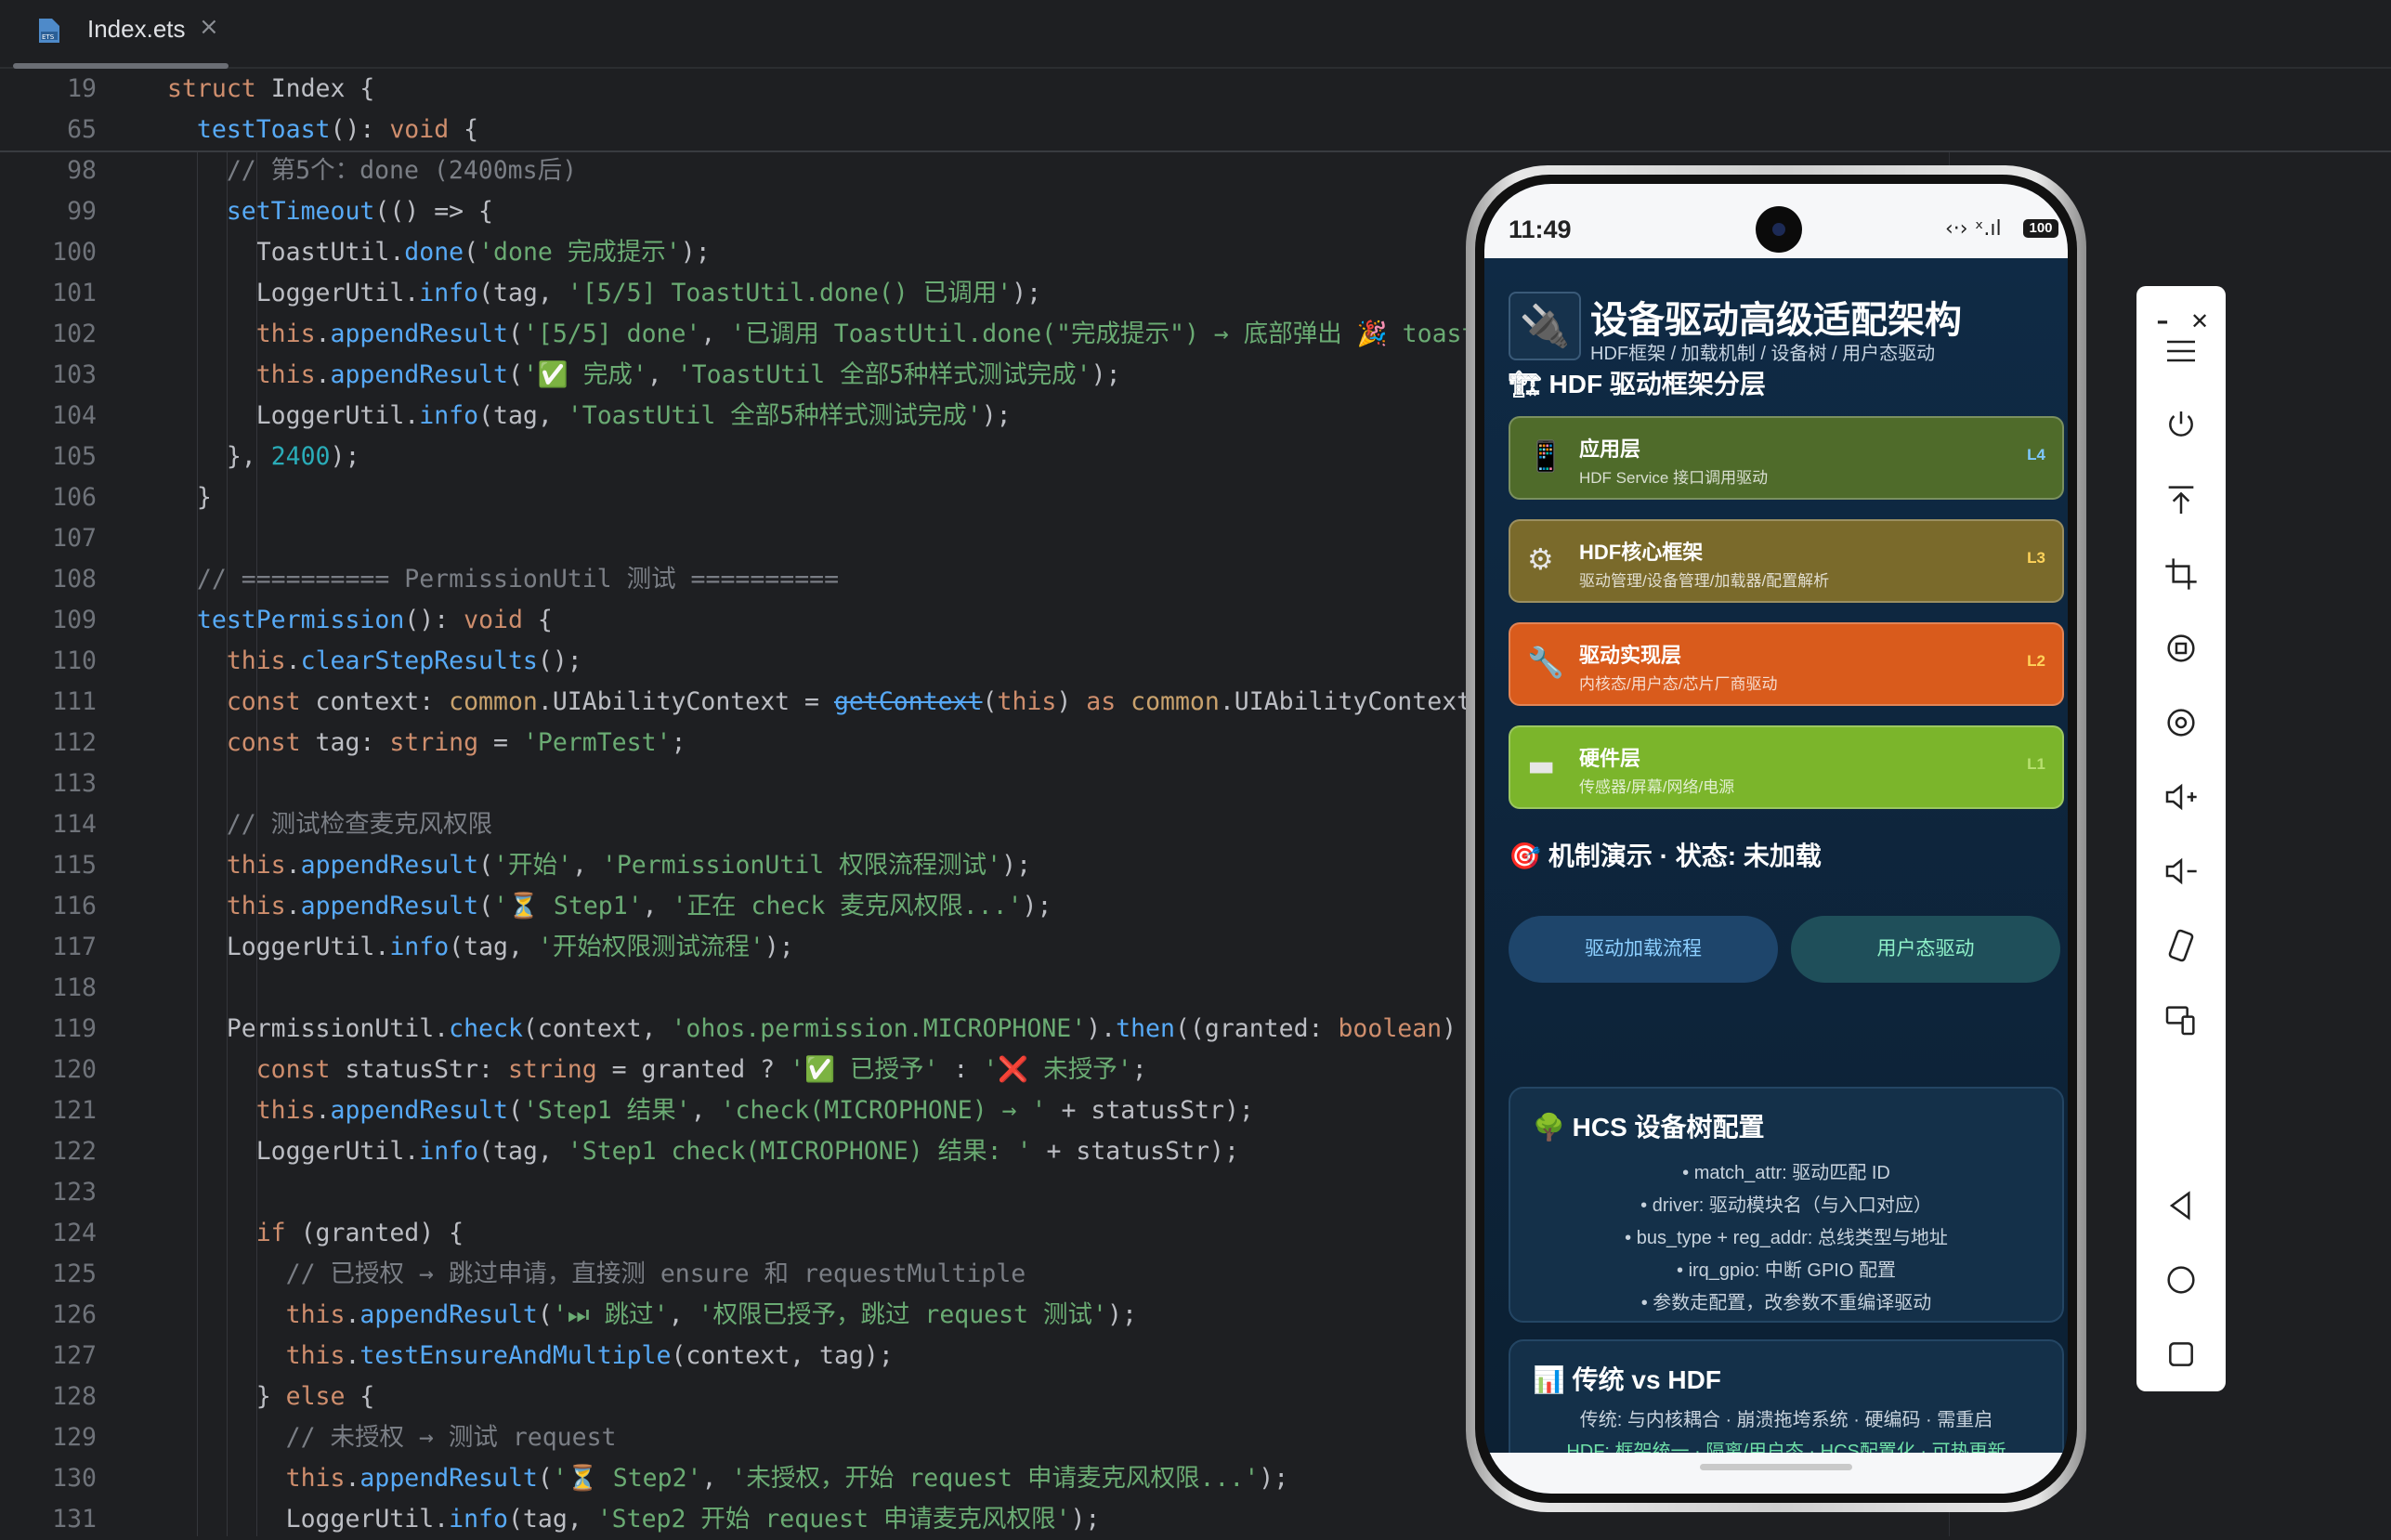 The height and width of the screenshot is (1540, 2391). What do you see at coordinates (74, 1437) in the screenshot?
I see `line-number: 129` at bounding box center [74, 1437].